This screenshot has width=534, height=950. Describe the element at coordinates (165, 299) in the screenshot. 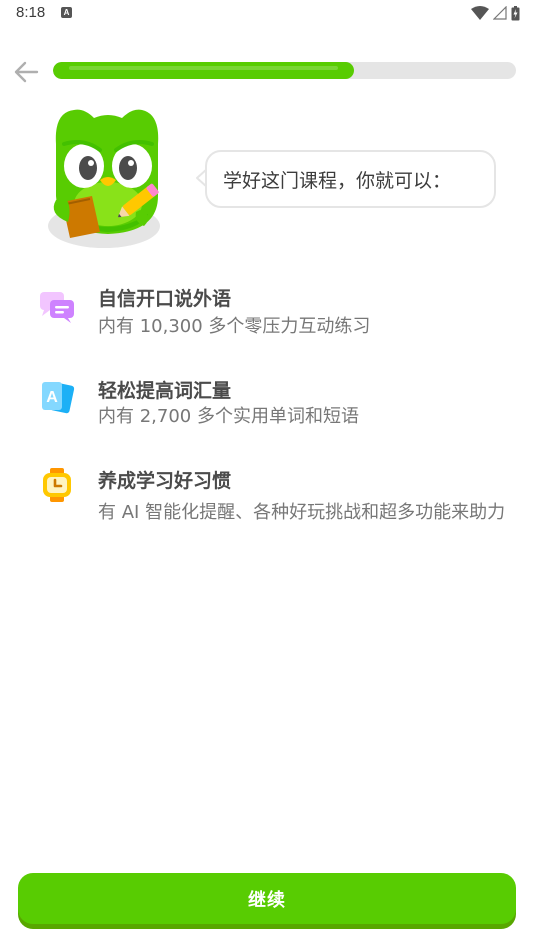

I see `benefit-title: 自信开口说外语` at that location.